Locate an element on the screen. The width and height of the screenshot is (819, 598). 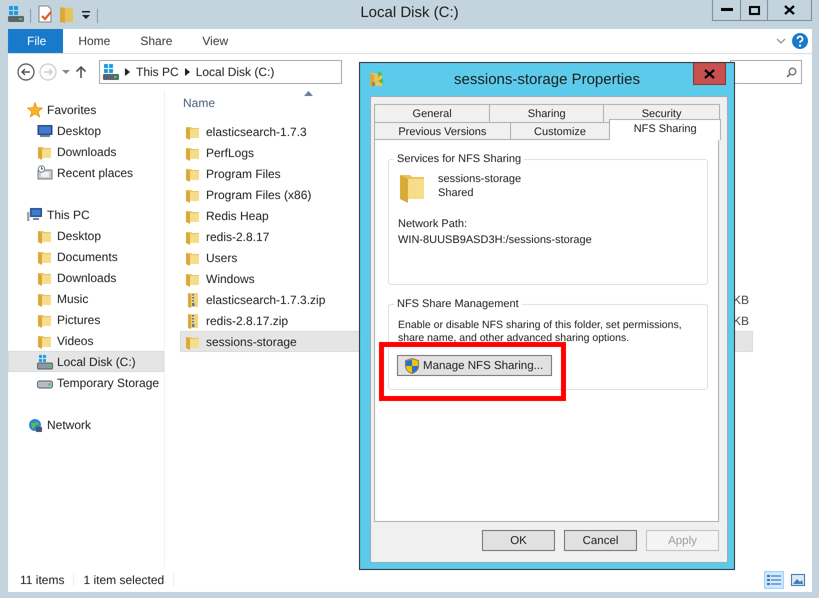
group-label: NFS Share Management is located at coordinates (458, 304).